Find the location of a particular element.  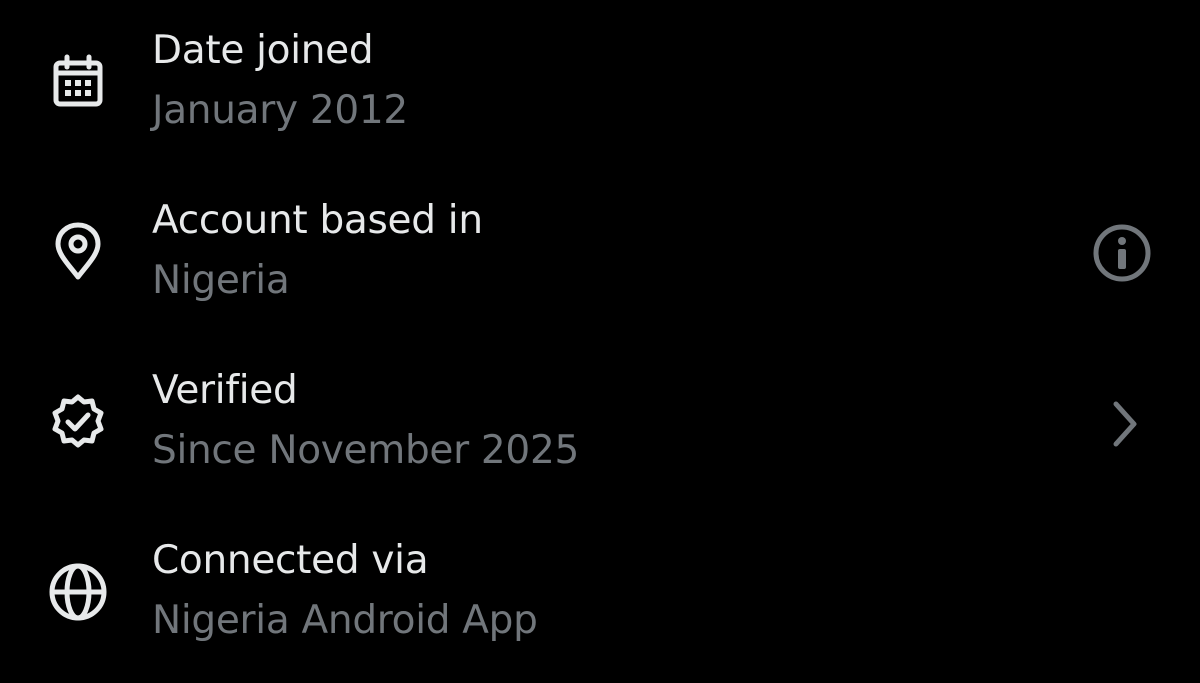

verified-badge-icon is located at coordinates (78, 422).